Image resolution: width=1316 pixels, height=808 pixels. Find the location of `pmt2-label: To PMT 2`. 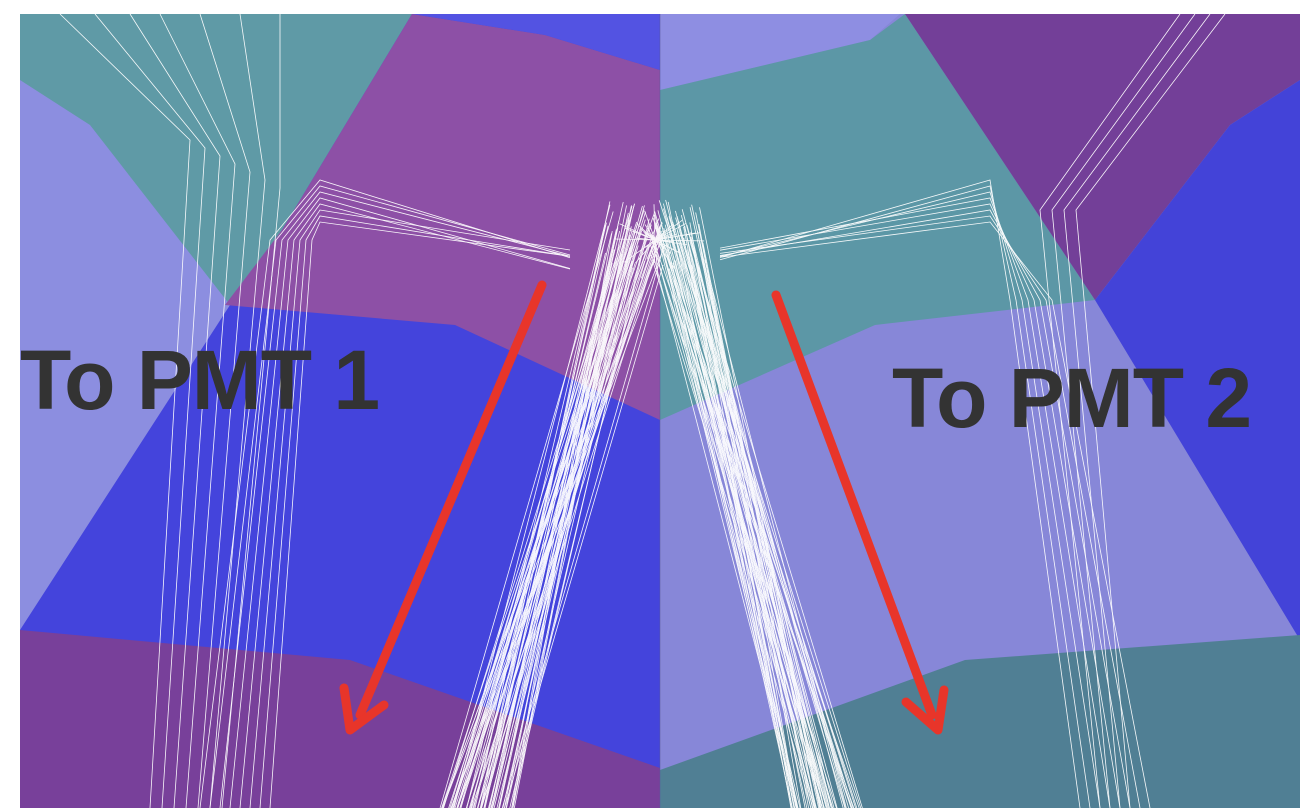

pmt2-label: To PMT 2 is located at coordinates (1072, 398).